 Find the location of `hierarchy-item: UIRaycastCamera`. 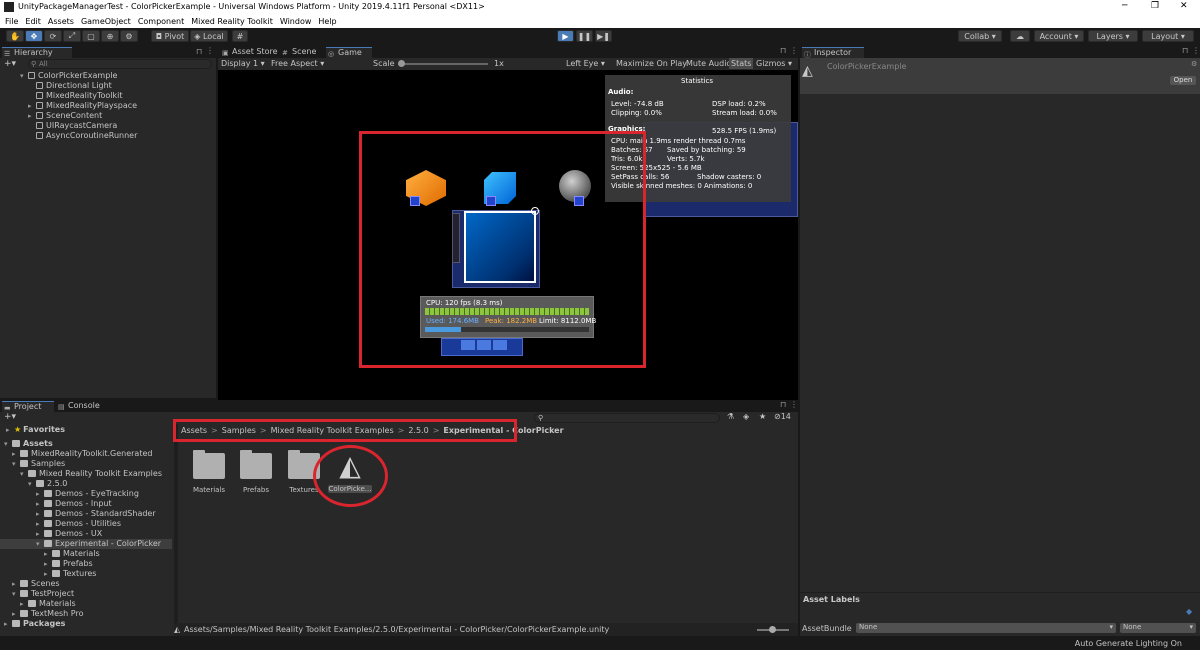

hierarchy-item: UIRaycastCamera is located at coordinates (76, 126).